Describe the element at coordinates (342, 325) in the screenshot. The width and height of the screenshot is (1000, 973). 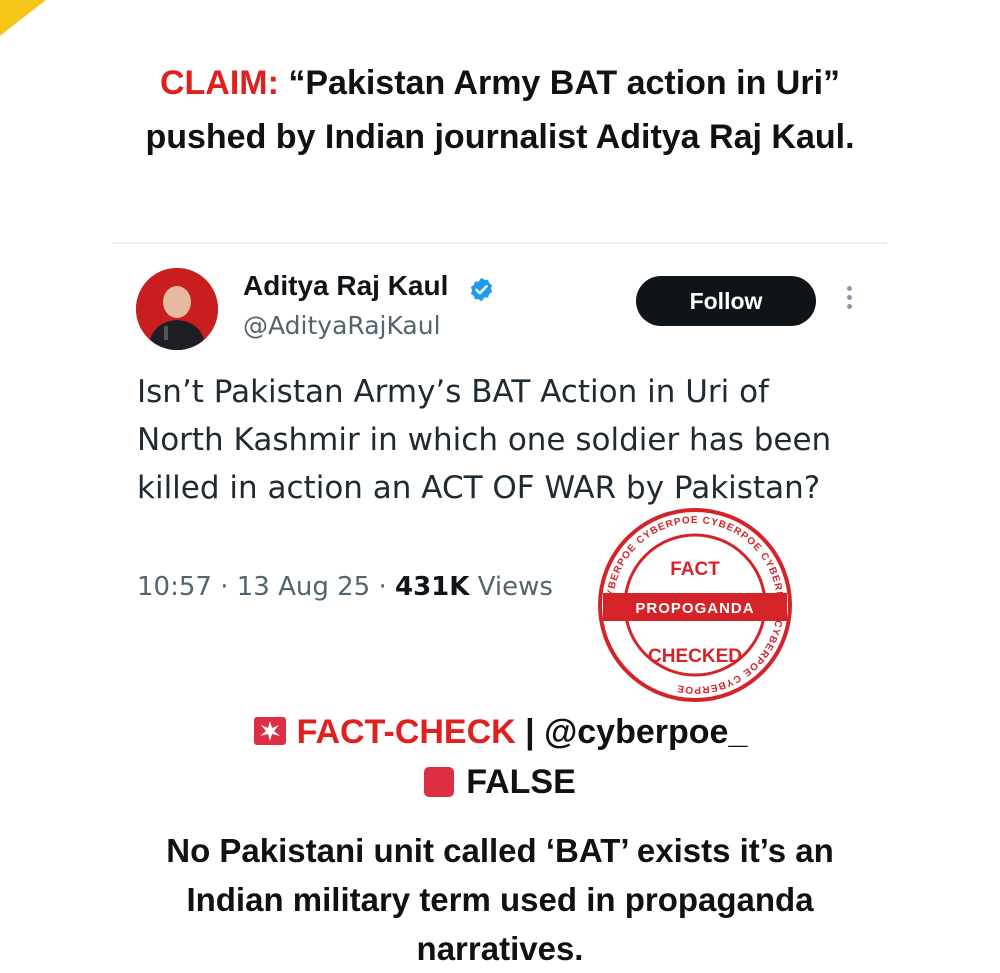
I see `author-handle: @AdityaRajKaul` at that location.